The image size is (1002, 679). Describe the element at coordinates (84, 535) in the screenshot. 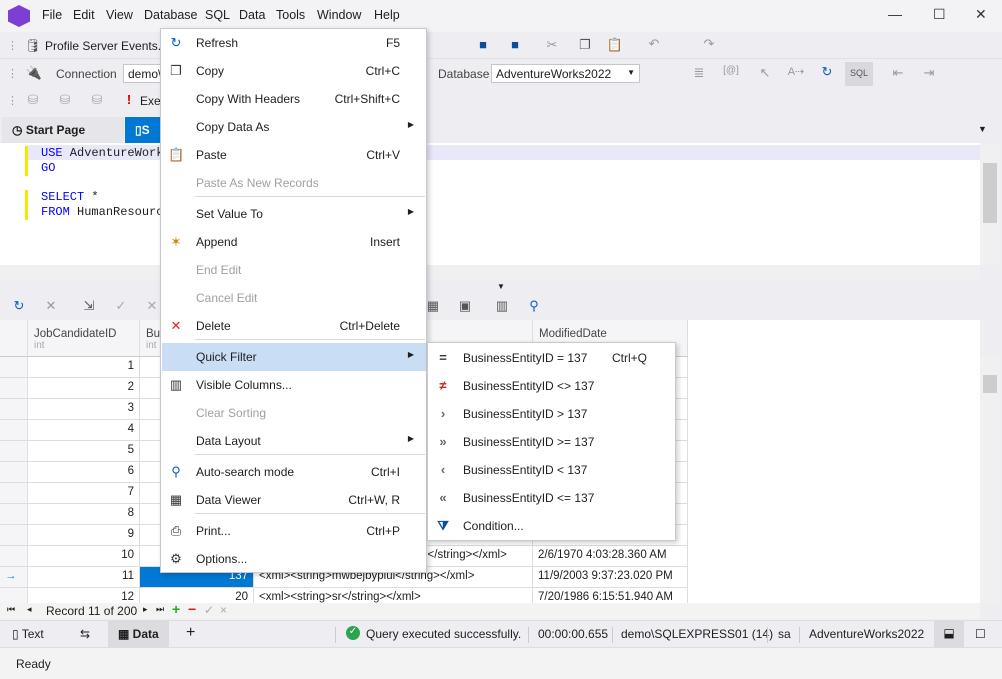

I see `cell-jobcandidateid: 9` at that location.